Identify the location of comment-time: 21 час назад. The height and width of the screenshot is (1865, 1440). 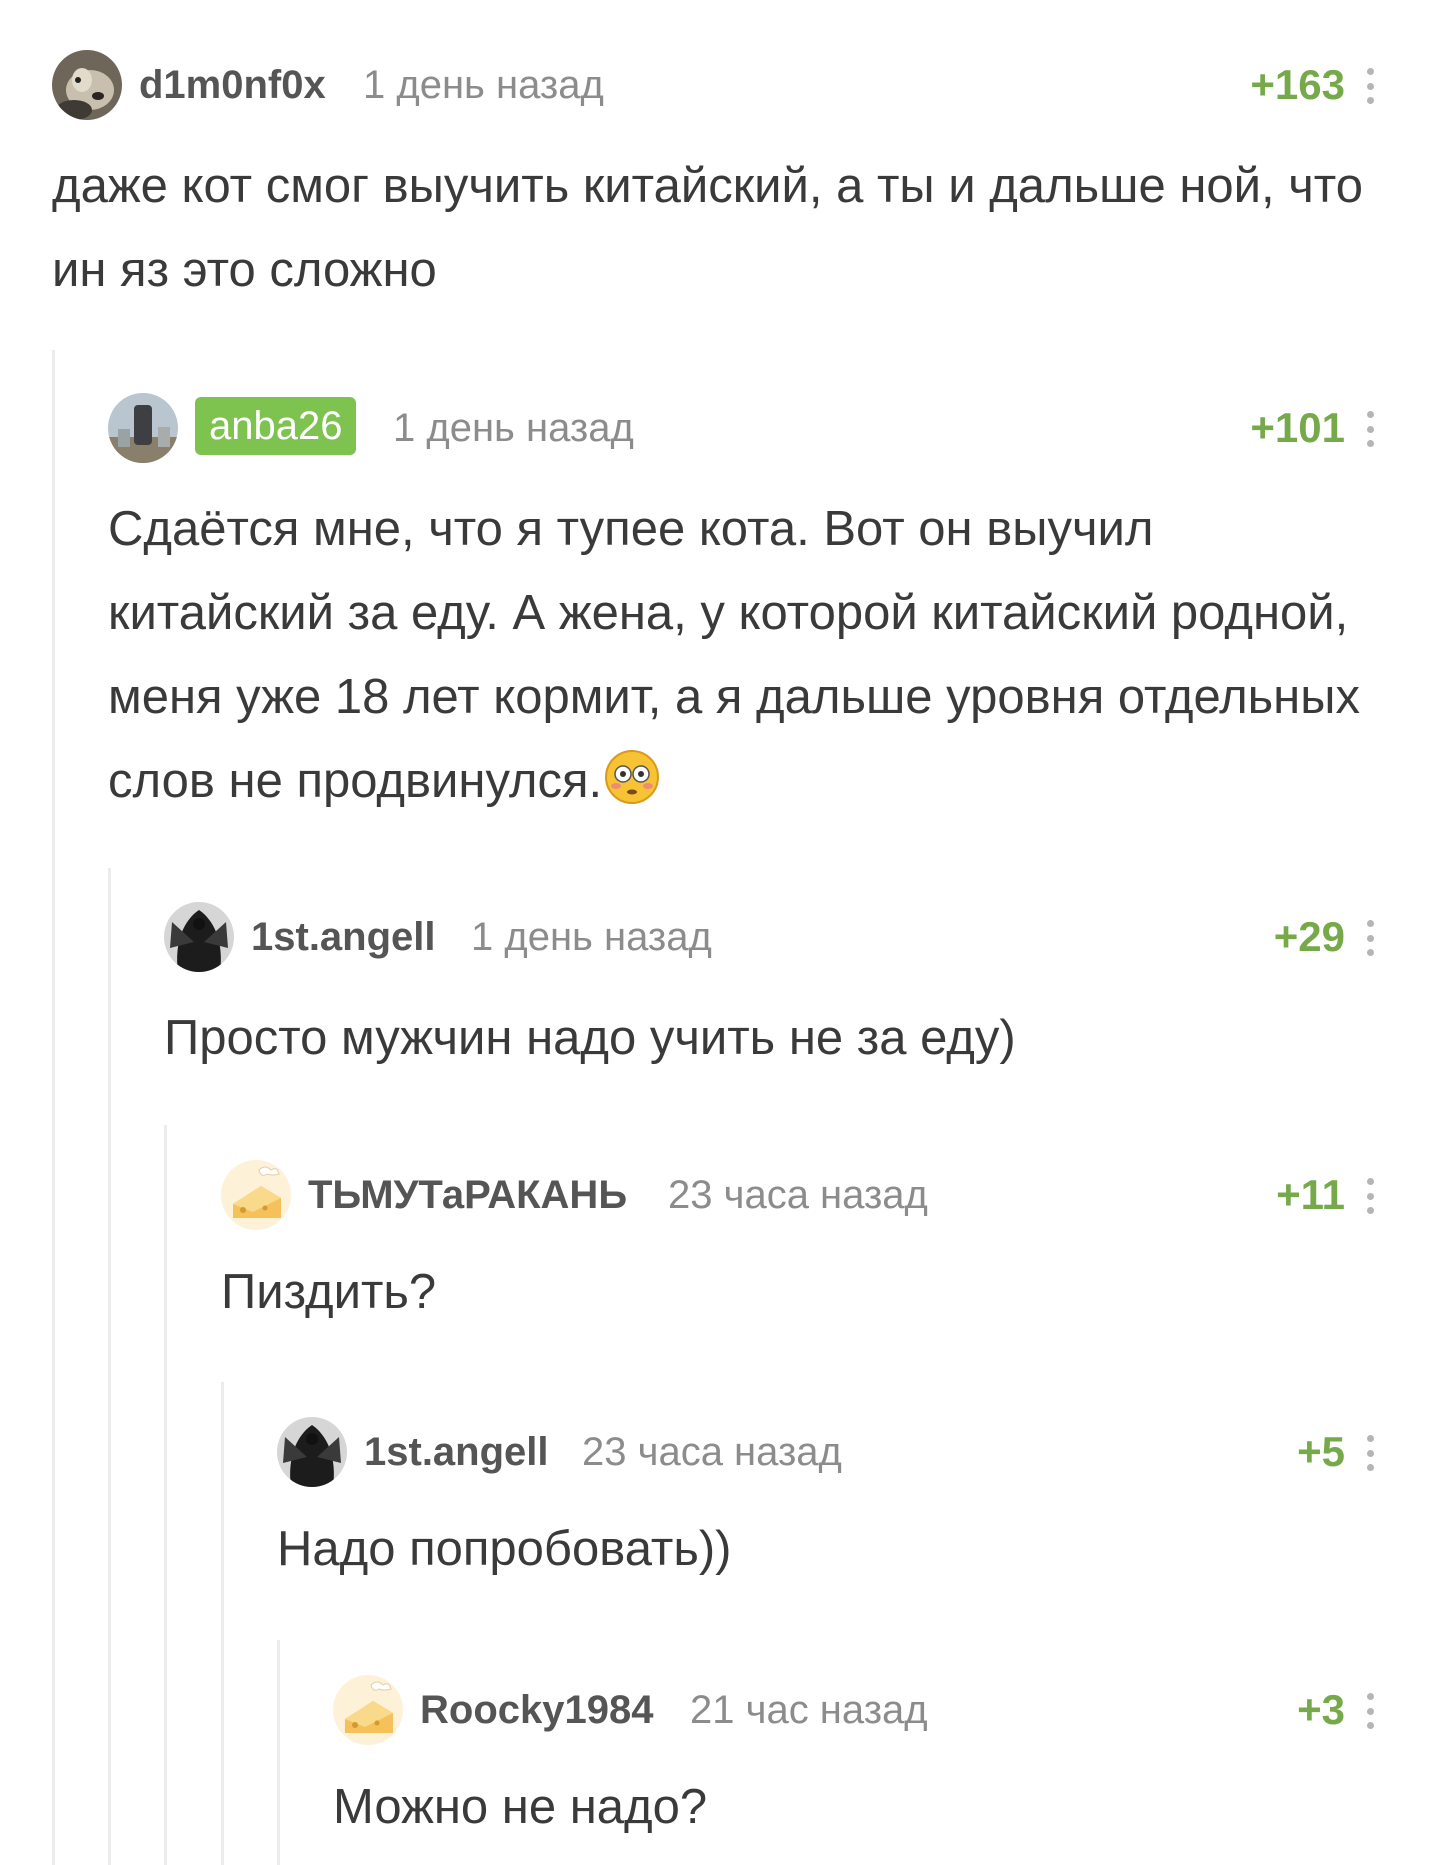
(809, 1710).